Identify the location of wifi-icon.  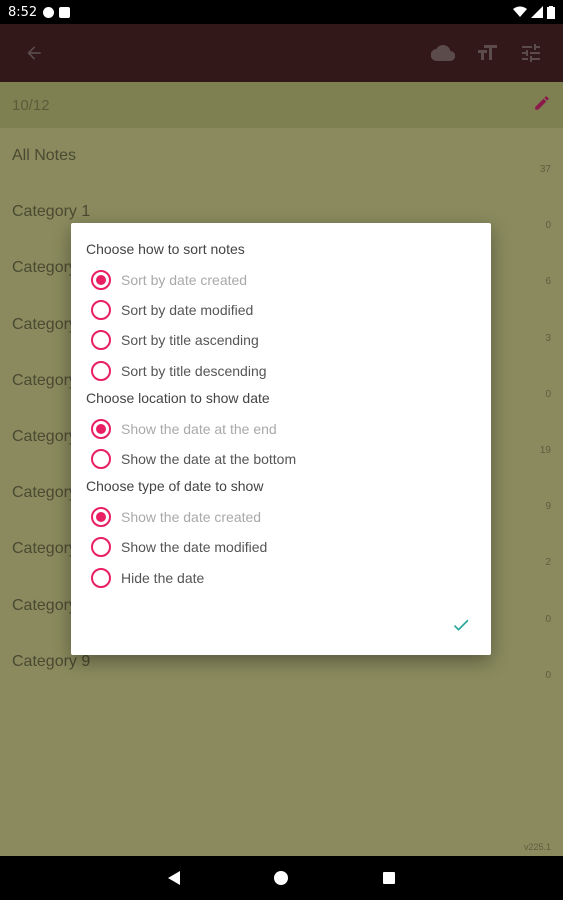
(520, 11).